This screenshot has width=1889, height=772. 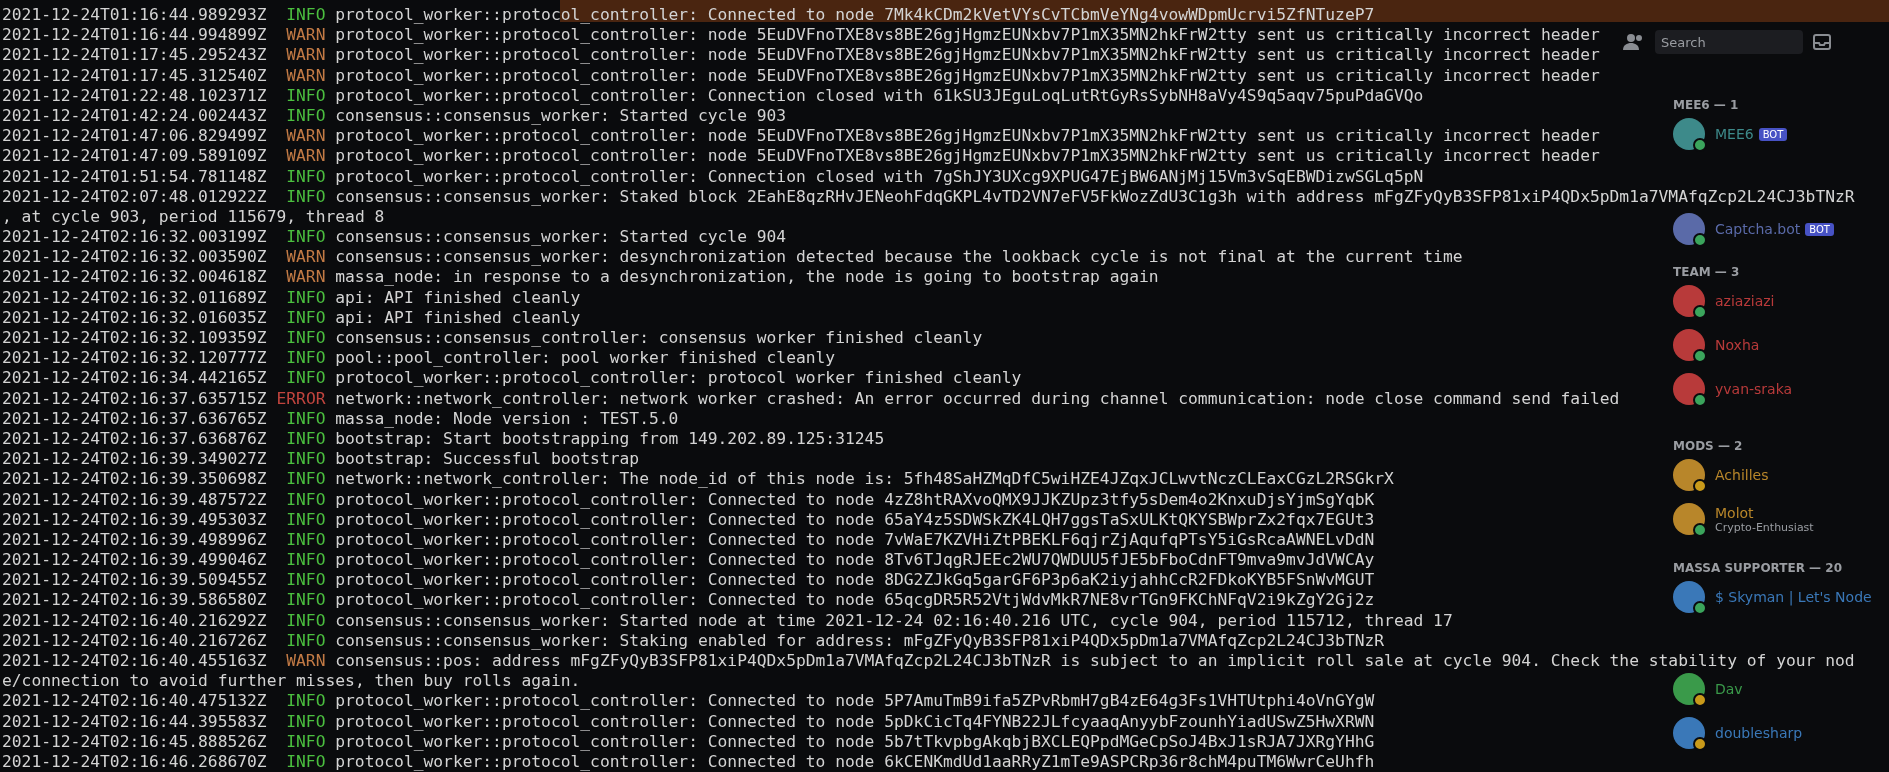 I want to click on log-timestamp: 2021-12-24T02:16:40.216292Z, so click(x=134, y=620).